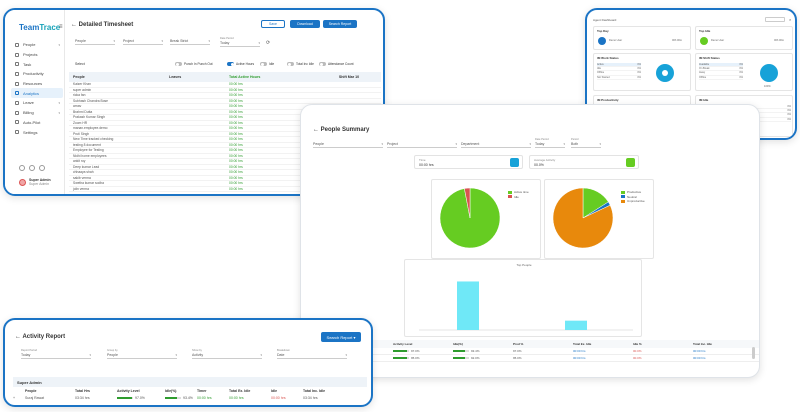 The height and width of the screenshot is (412, 800). I want to click on table-cell: chhaaya shah, so click(83, 172).